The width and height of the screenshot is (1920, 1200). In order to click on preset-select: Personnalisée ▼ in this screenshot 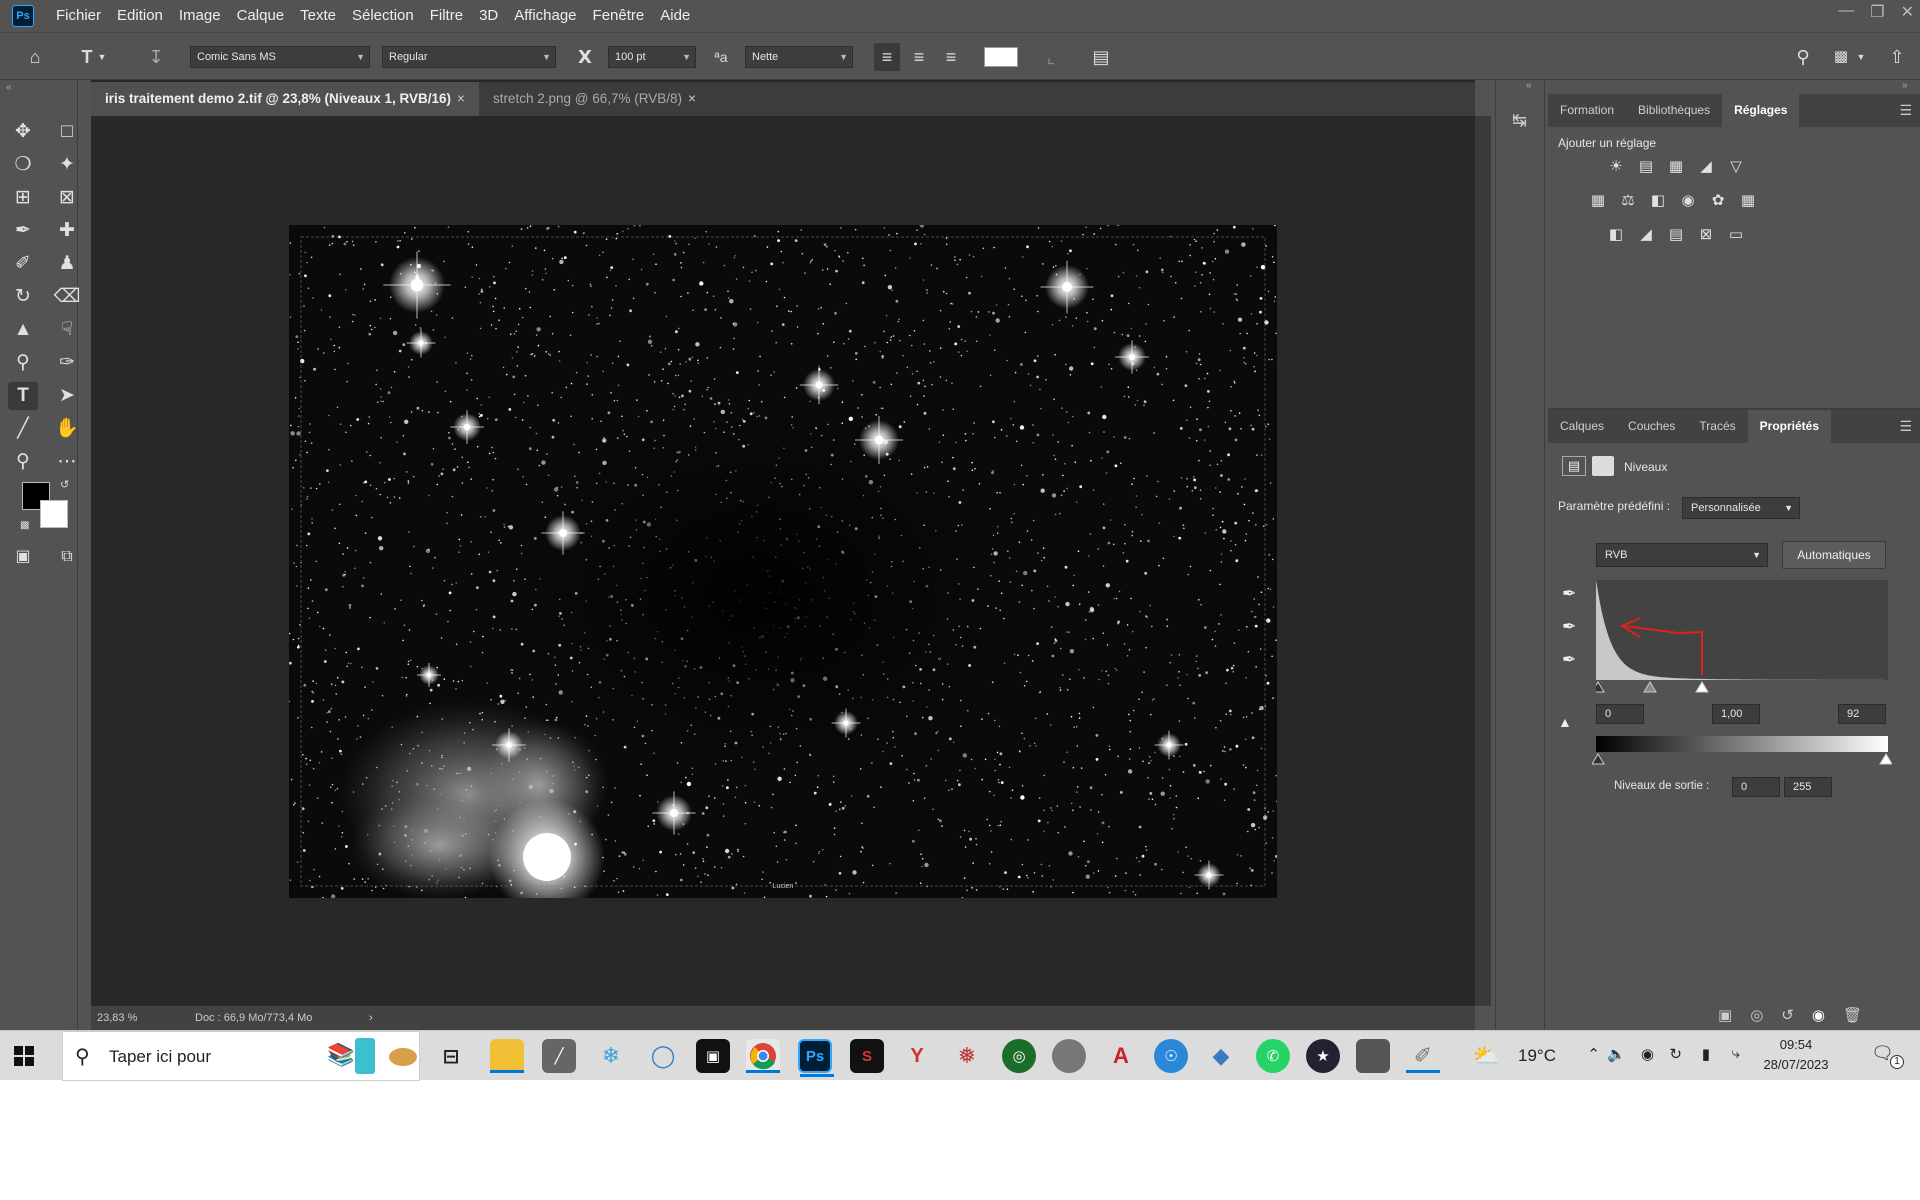, I will do `click(1741, 508)`.